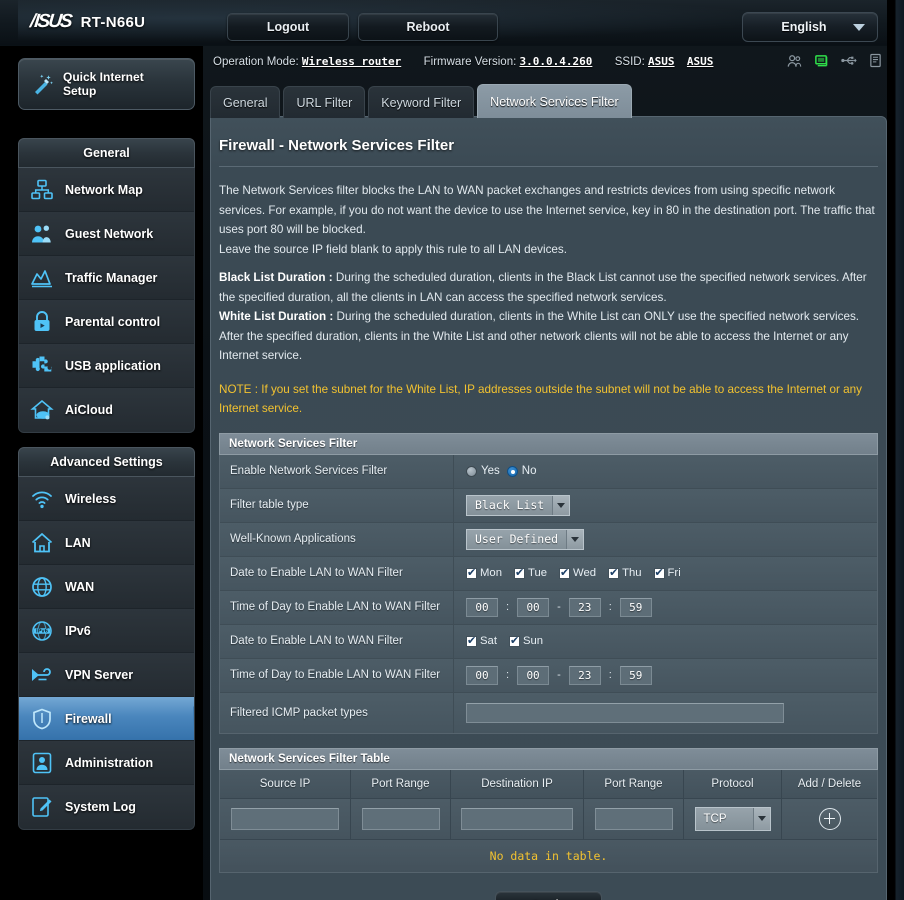 The width and height of the screenshot is (904, 900). Describe the element at coordinates (548, 758) in the screenshot. I see `filter-table-header: Network Services Filter Table` at that location.